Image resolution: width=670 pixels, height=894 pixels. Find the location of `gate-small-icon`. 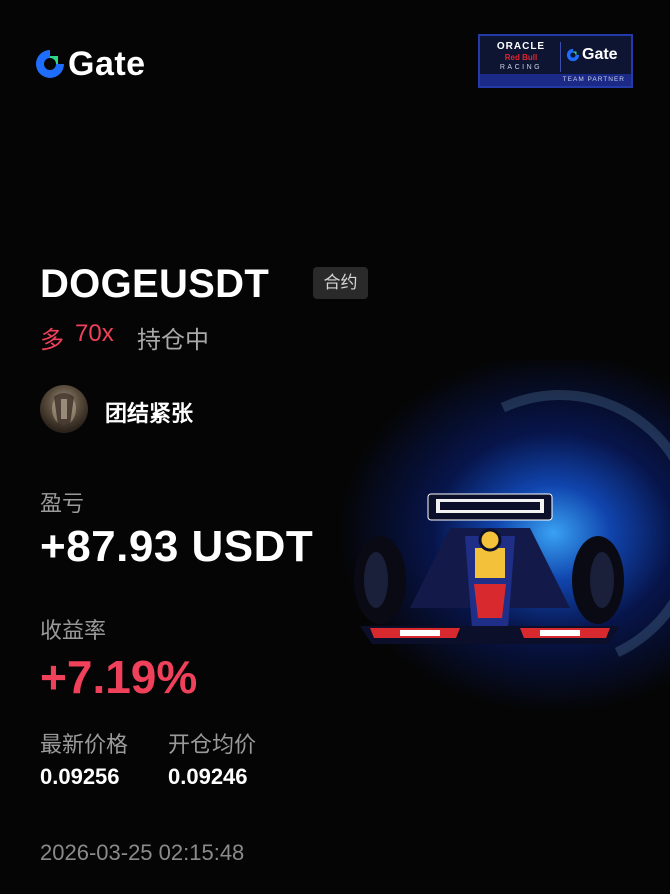

gate-small-icon is located at coordinates (573, 55).